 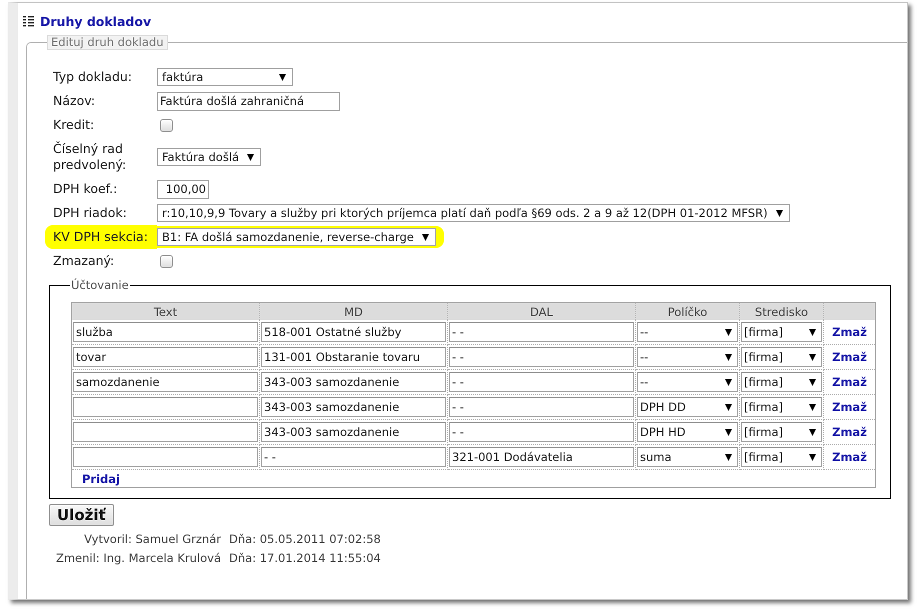 I want to click on fieldset-legend: Účtovanie, so click(x=100, y=285).